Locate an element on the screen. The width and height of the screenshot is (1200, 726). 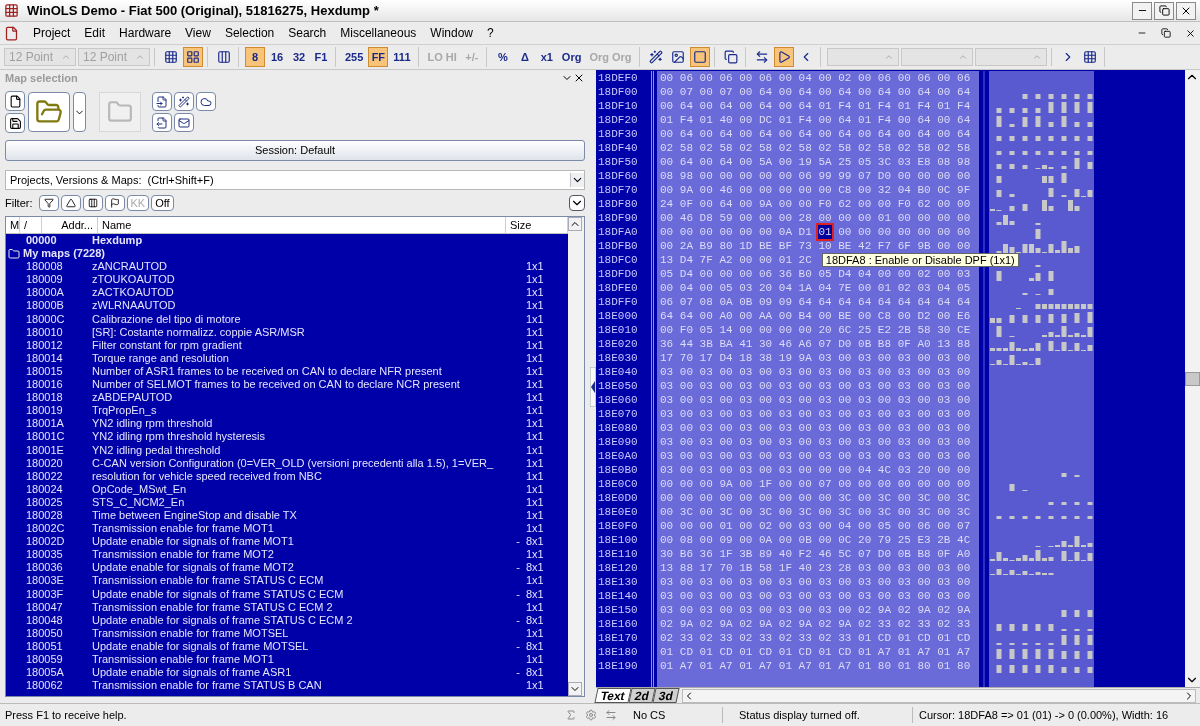
hex-bytes: 00 64 00 64 00 64 00 64 00 64 00 64 00 64 00 64 is located at coordinates (815, 134).